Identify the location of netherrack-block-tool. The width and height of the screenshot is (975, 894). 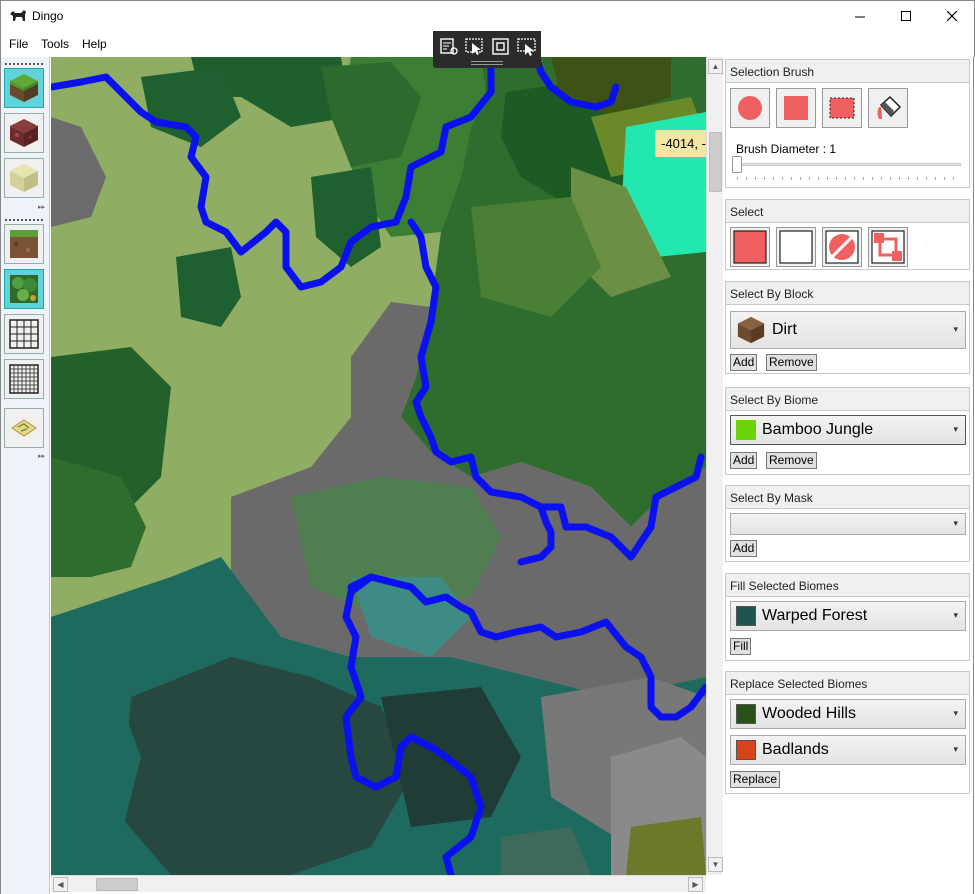
(24, 133).